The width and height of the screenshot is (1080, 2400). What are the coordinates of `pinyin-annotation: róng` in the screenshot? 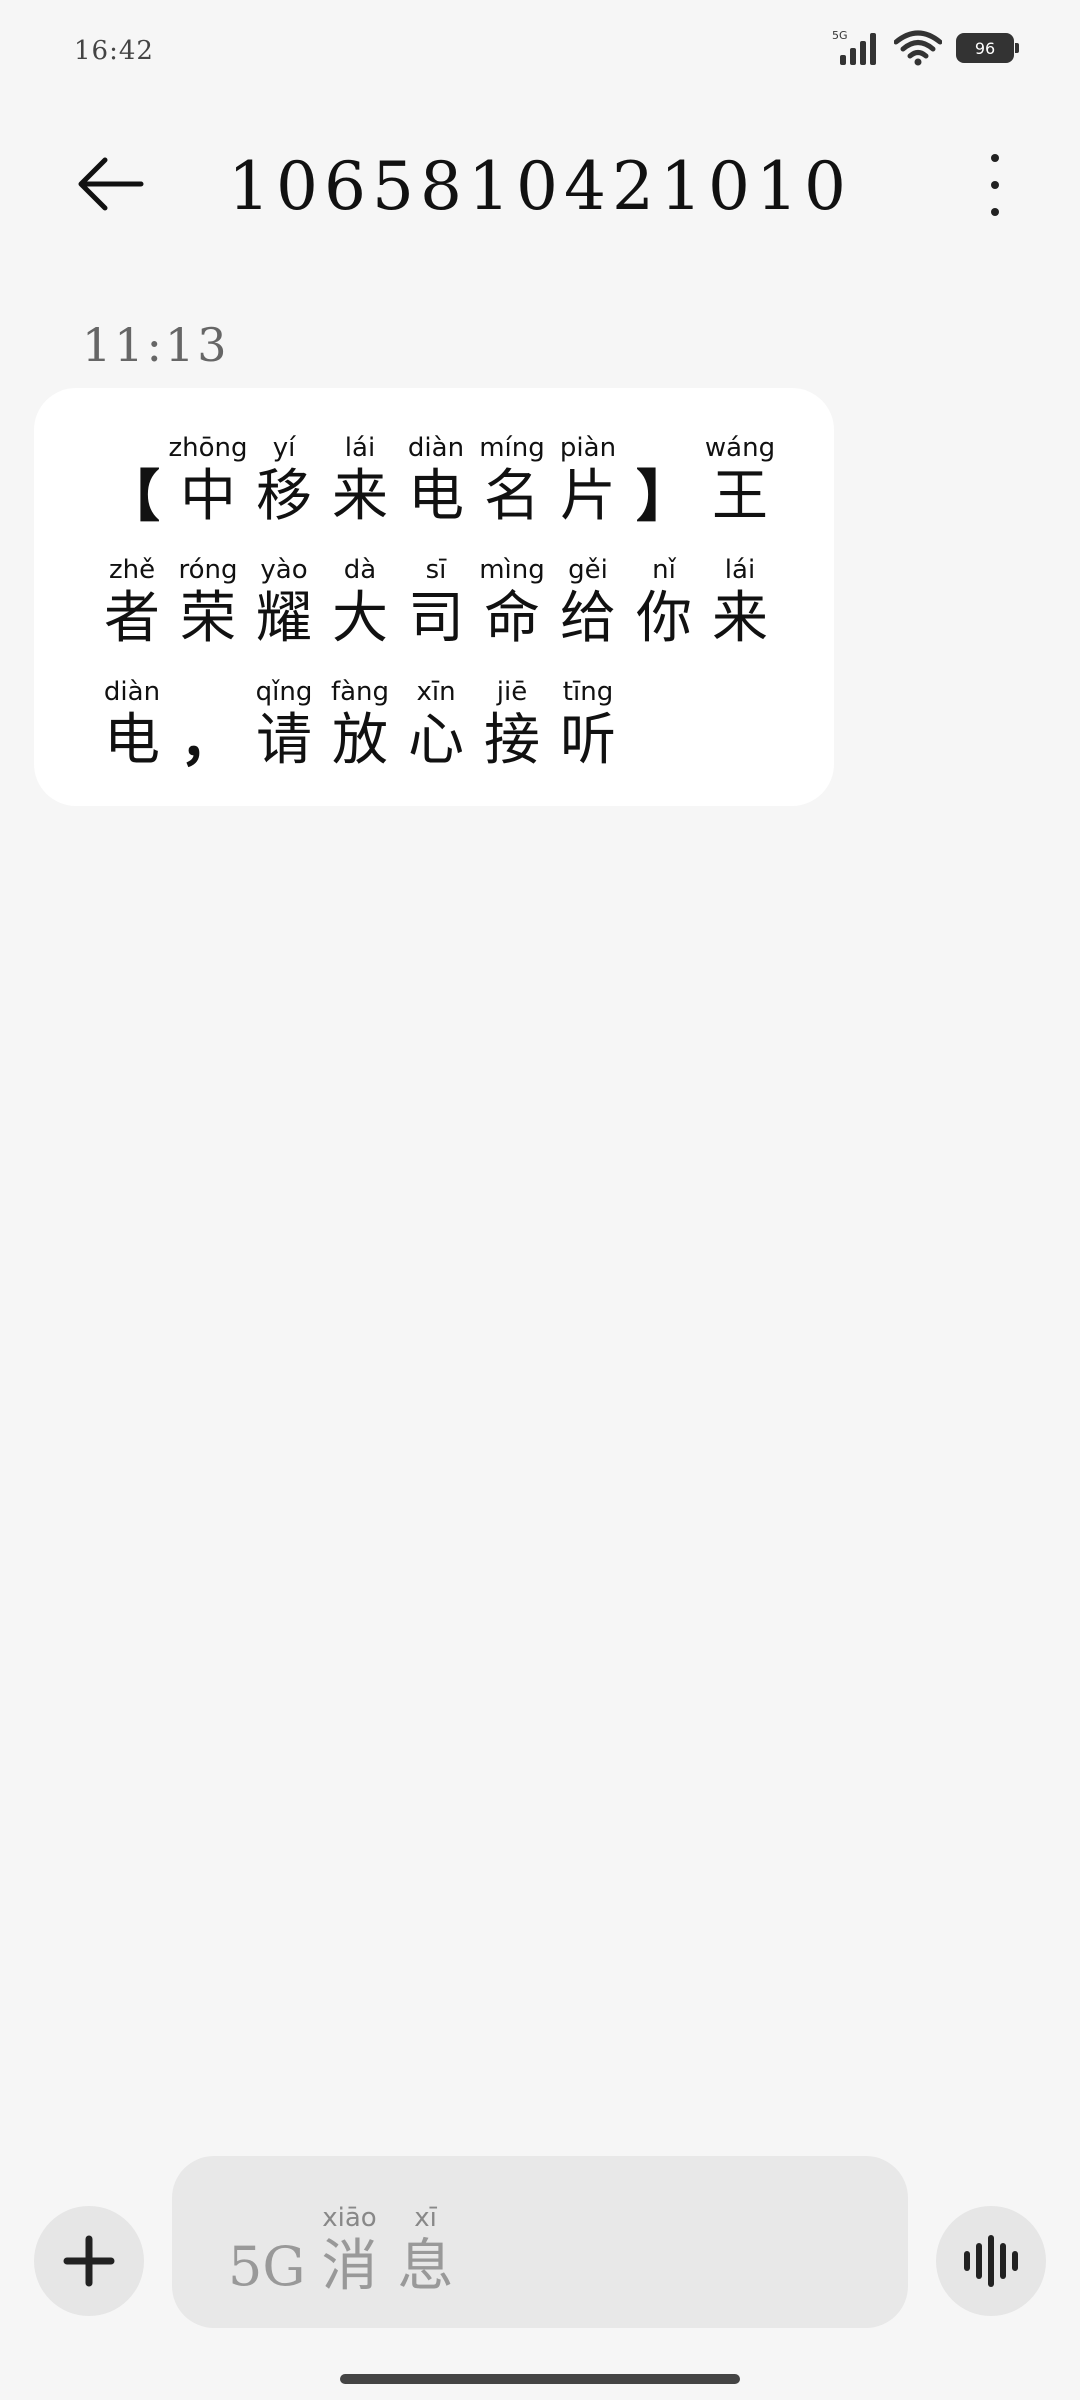 It's located at (208, 570).